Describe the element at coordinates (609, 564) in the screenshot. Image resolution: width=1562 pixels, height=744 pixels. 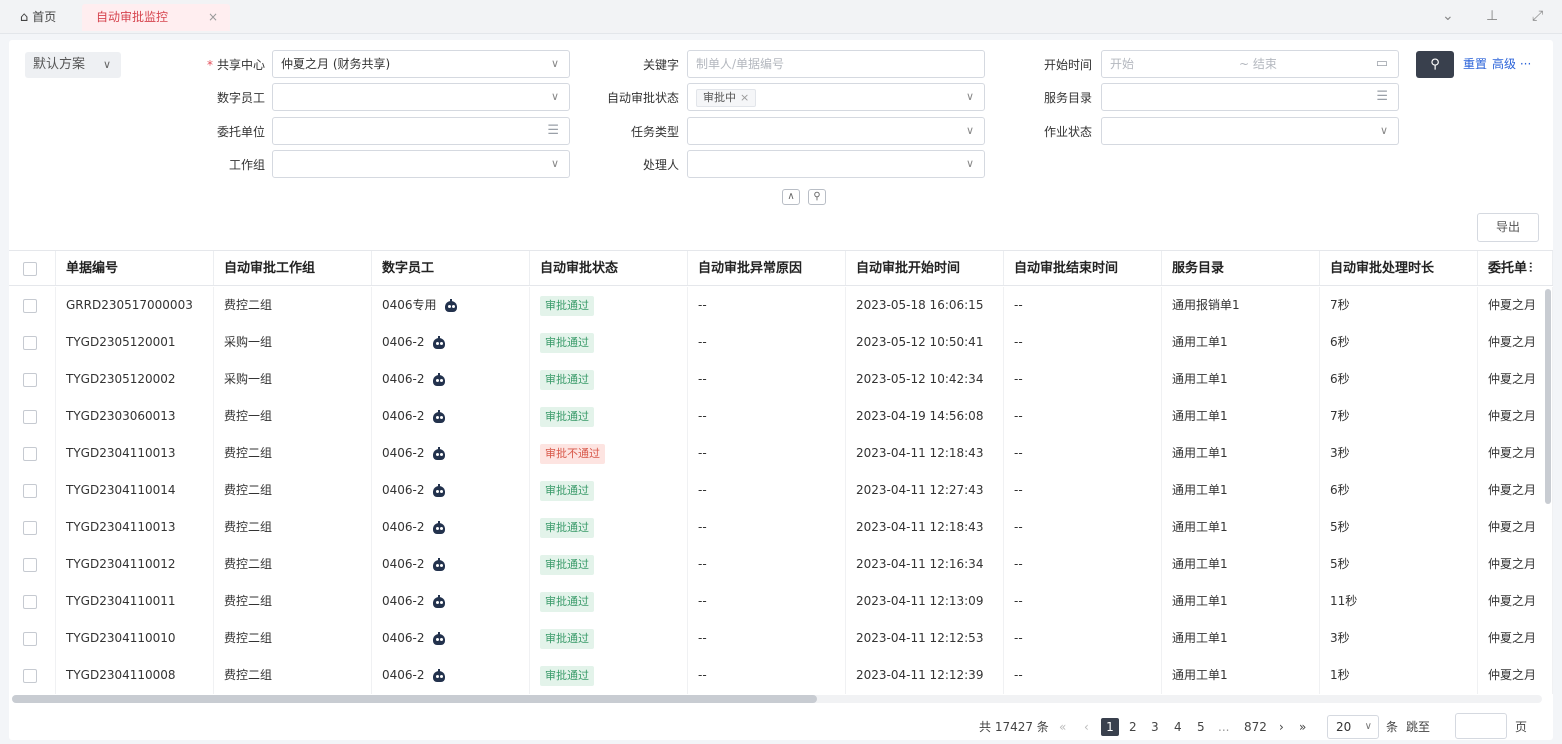
I see `cell-status: 审批通过` at that location.